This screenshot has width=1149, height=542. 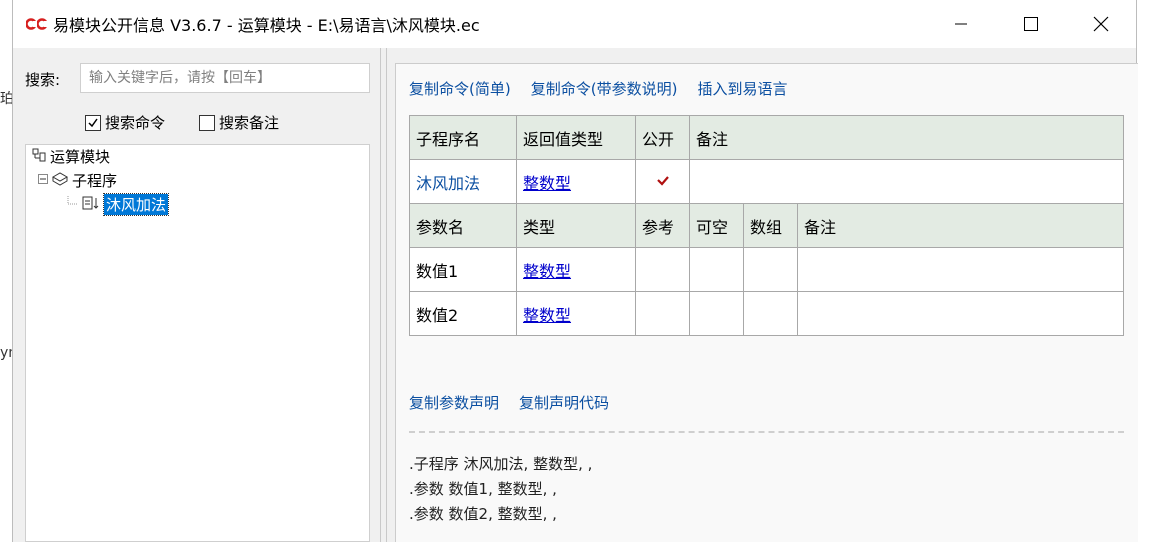 I want to click on tree-node-label: 子程序, so click(x=95, y=181).